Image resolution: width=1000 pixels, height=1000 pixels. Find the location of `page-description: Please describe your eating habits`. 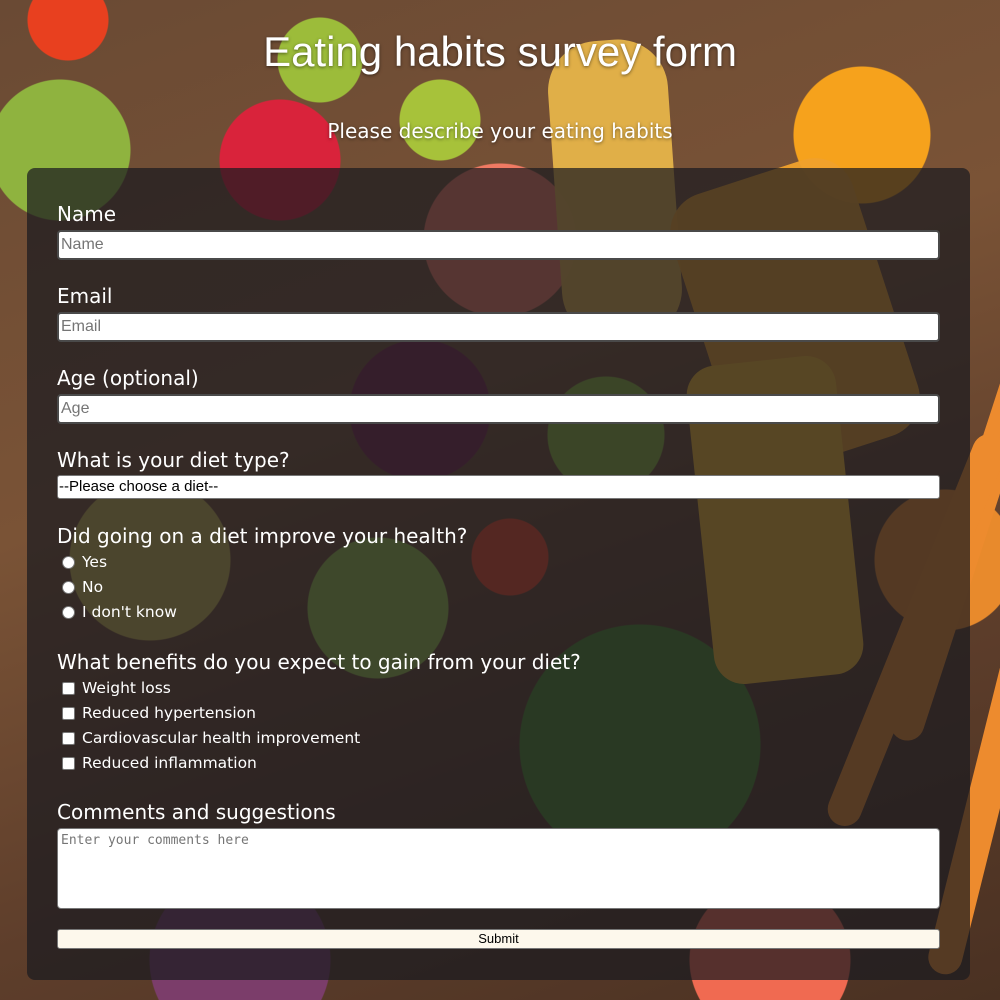

page-description: Please describe your eating habits is located at coordinates (500, 131).